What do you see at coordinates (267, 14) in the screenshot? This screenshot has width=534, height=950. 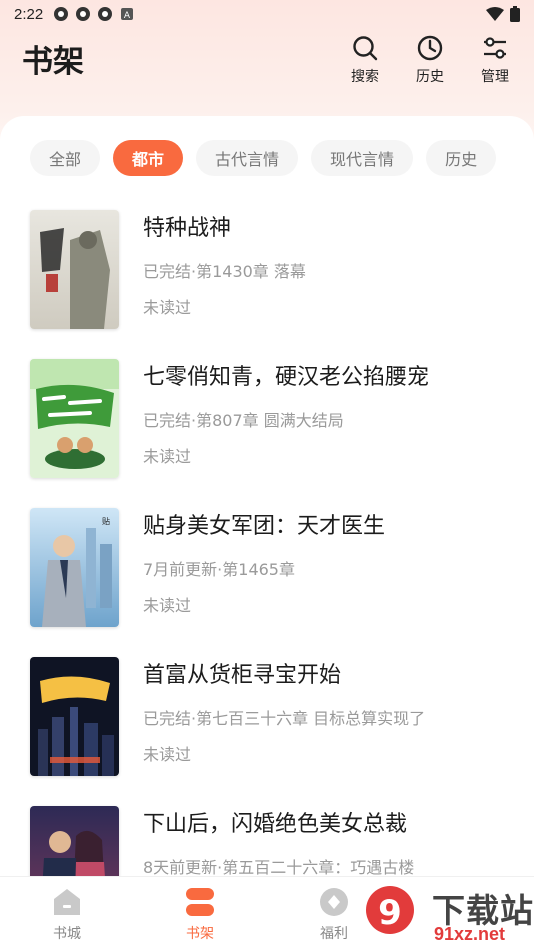 I see `status-bar: 2:22 A` at bounding box center [267, 14].